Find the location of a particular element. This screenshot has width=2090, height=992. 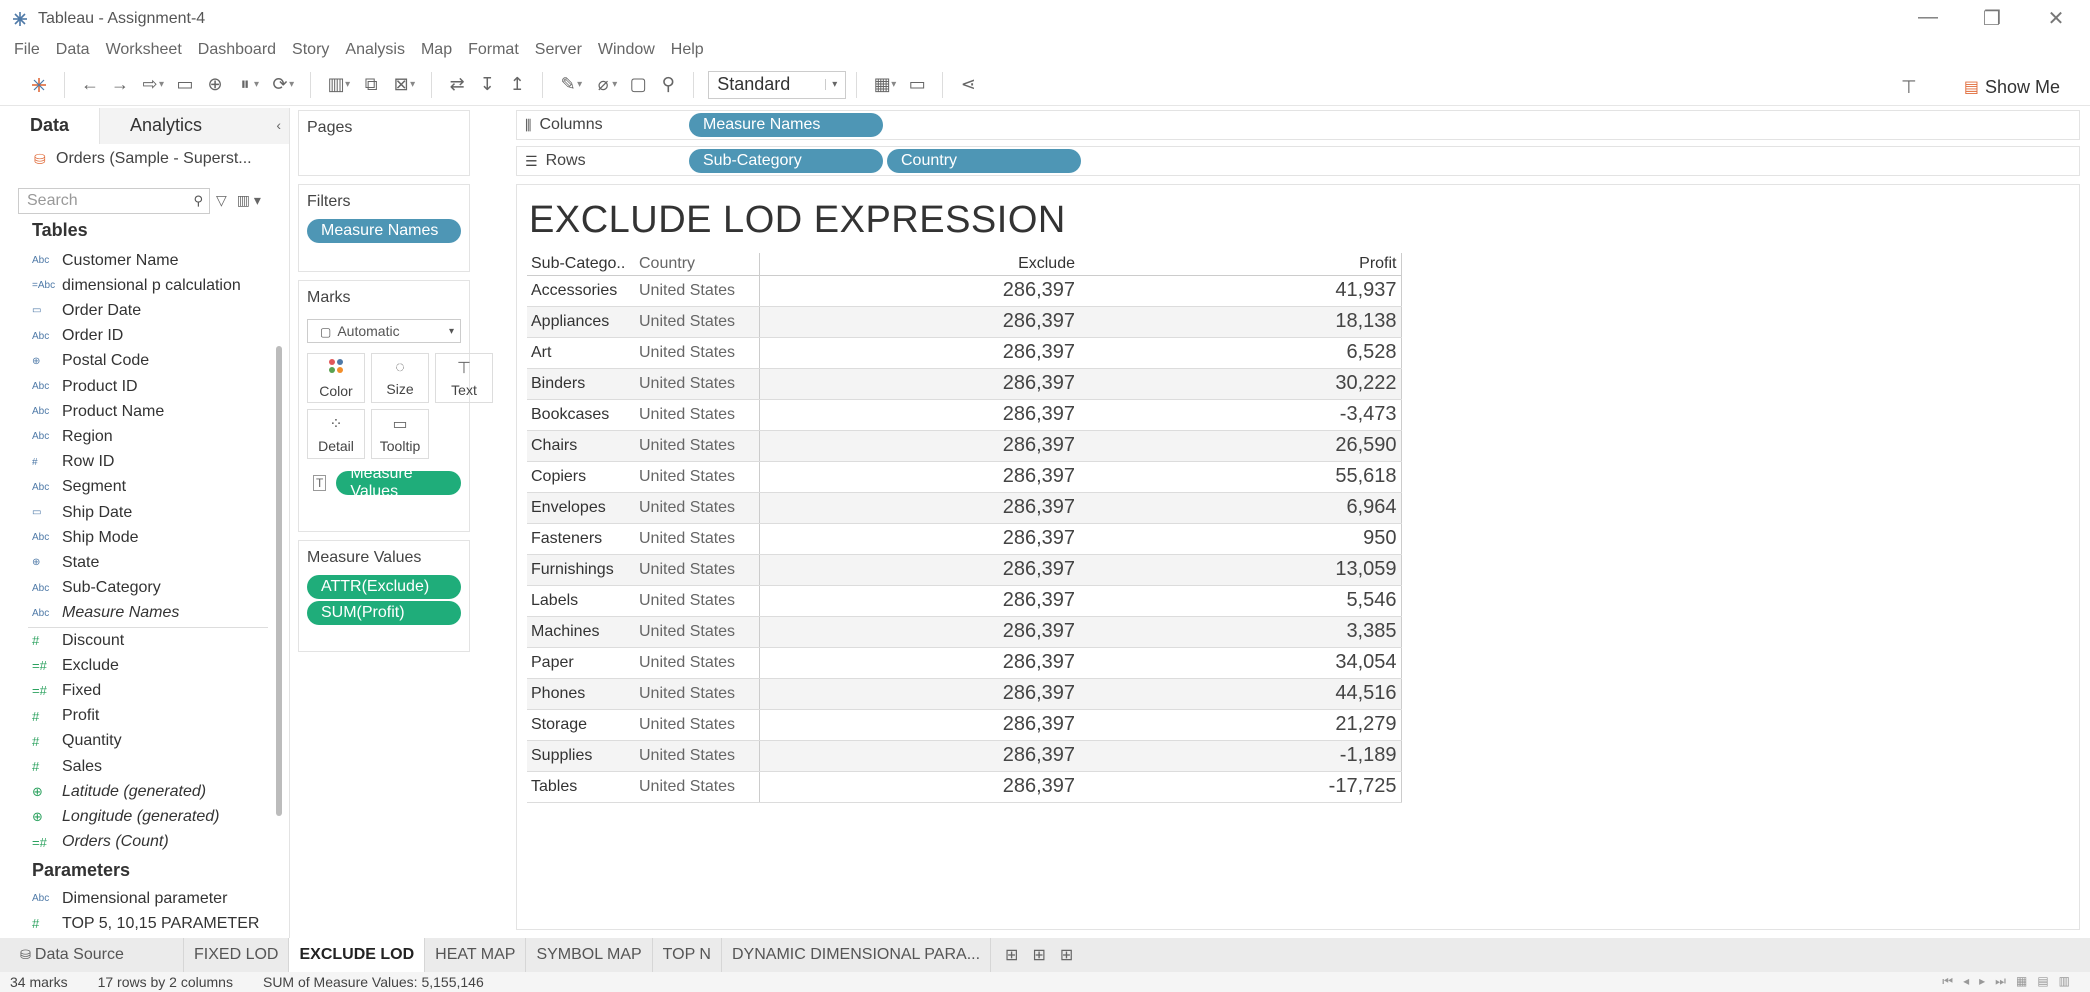

table-row: Art United States 286,397 6,528 is located at coordinates (964, 353).